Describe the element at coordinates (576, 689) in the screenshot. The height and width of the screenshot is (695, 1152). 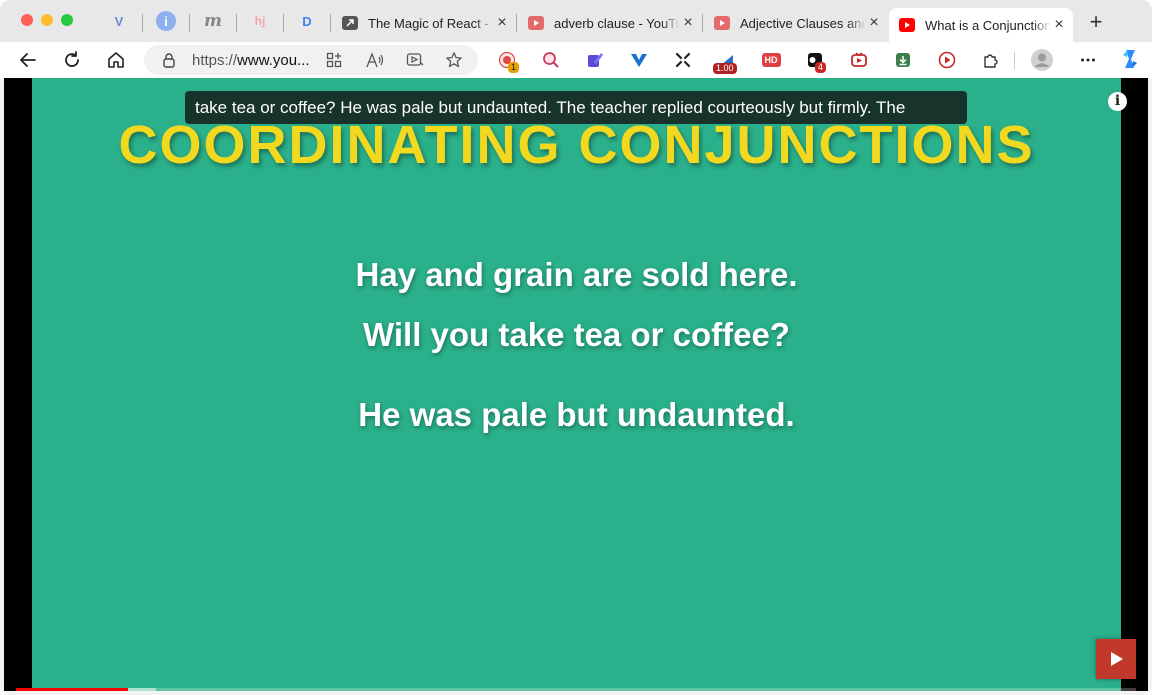
I see `progress-bar` at that location.